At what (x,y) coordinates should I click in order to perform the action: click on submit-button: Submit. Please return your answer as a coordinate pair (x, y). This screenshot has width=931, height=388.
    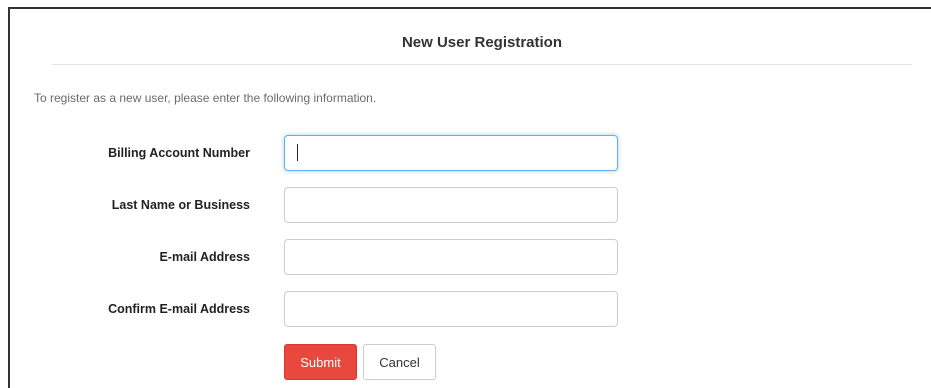
    Looking at the image, I should click on (320, 362).